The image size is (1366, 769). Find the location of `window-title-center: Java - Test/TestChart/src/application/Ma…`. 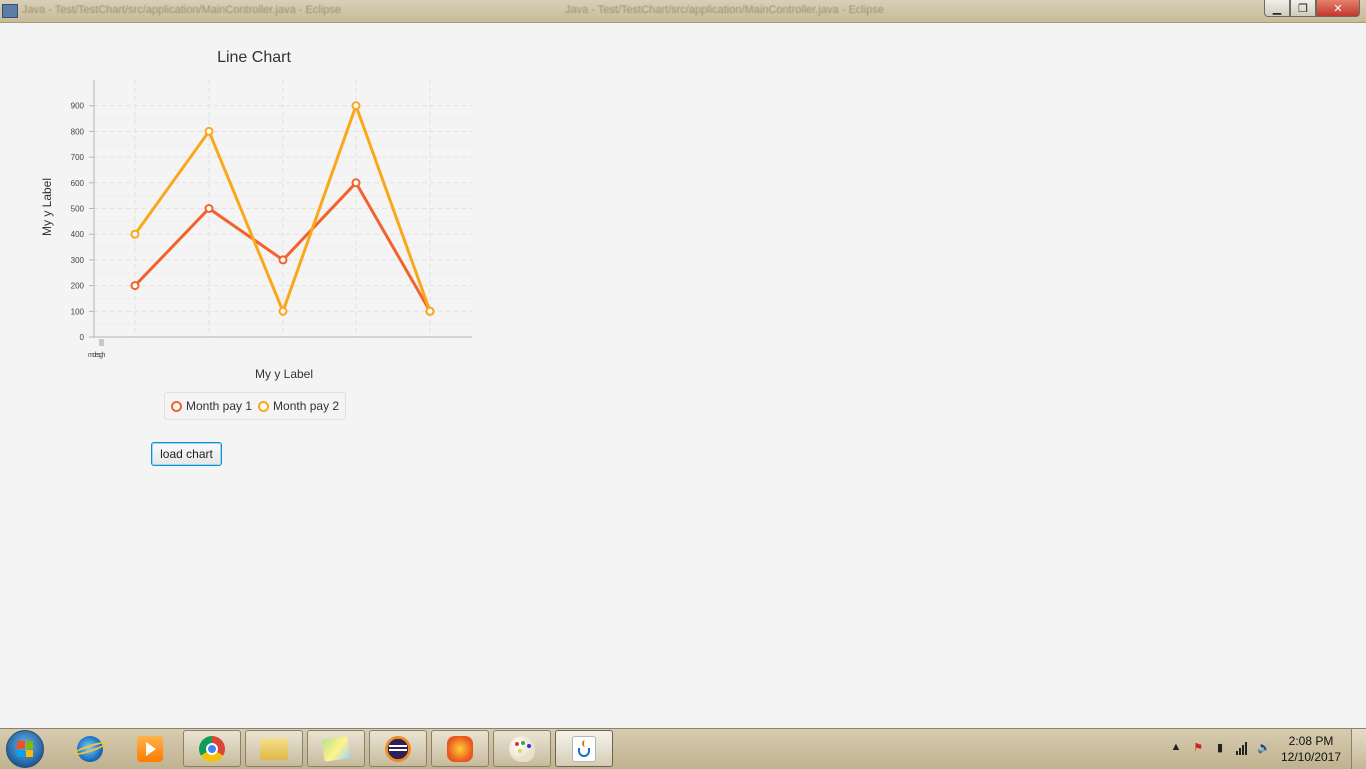

window-title-center: Java - Test/TestChart/src/application/Ma… is located at coordinates (724, 10).